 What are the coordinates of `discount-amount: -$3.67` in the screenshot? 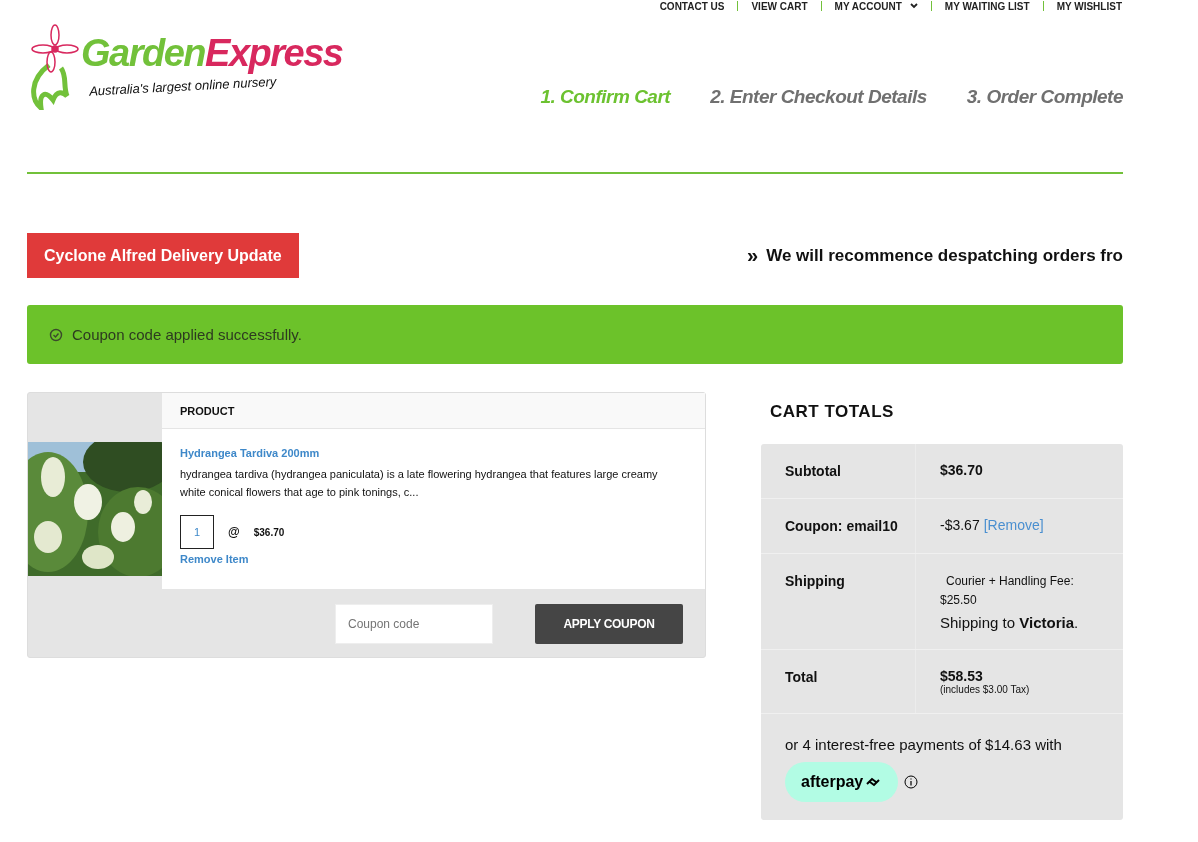 It's located at (960, 525).